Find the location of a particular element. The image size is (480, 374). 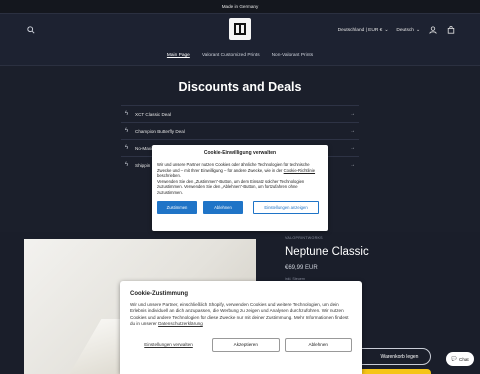

deals-title: Discounts and Deals is located at coordinates (240, 87).